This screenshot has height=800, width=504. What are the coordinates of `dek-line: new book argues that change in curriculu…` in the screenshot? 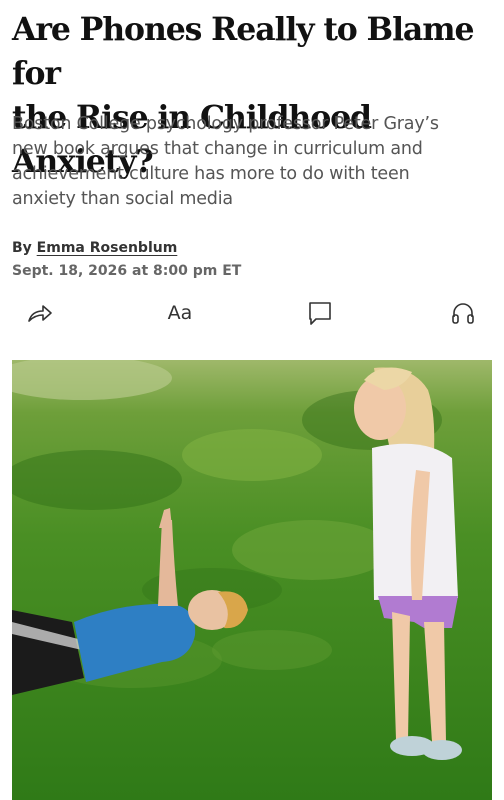 It's located at (217, 149).